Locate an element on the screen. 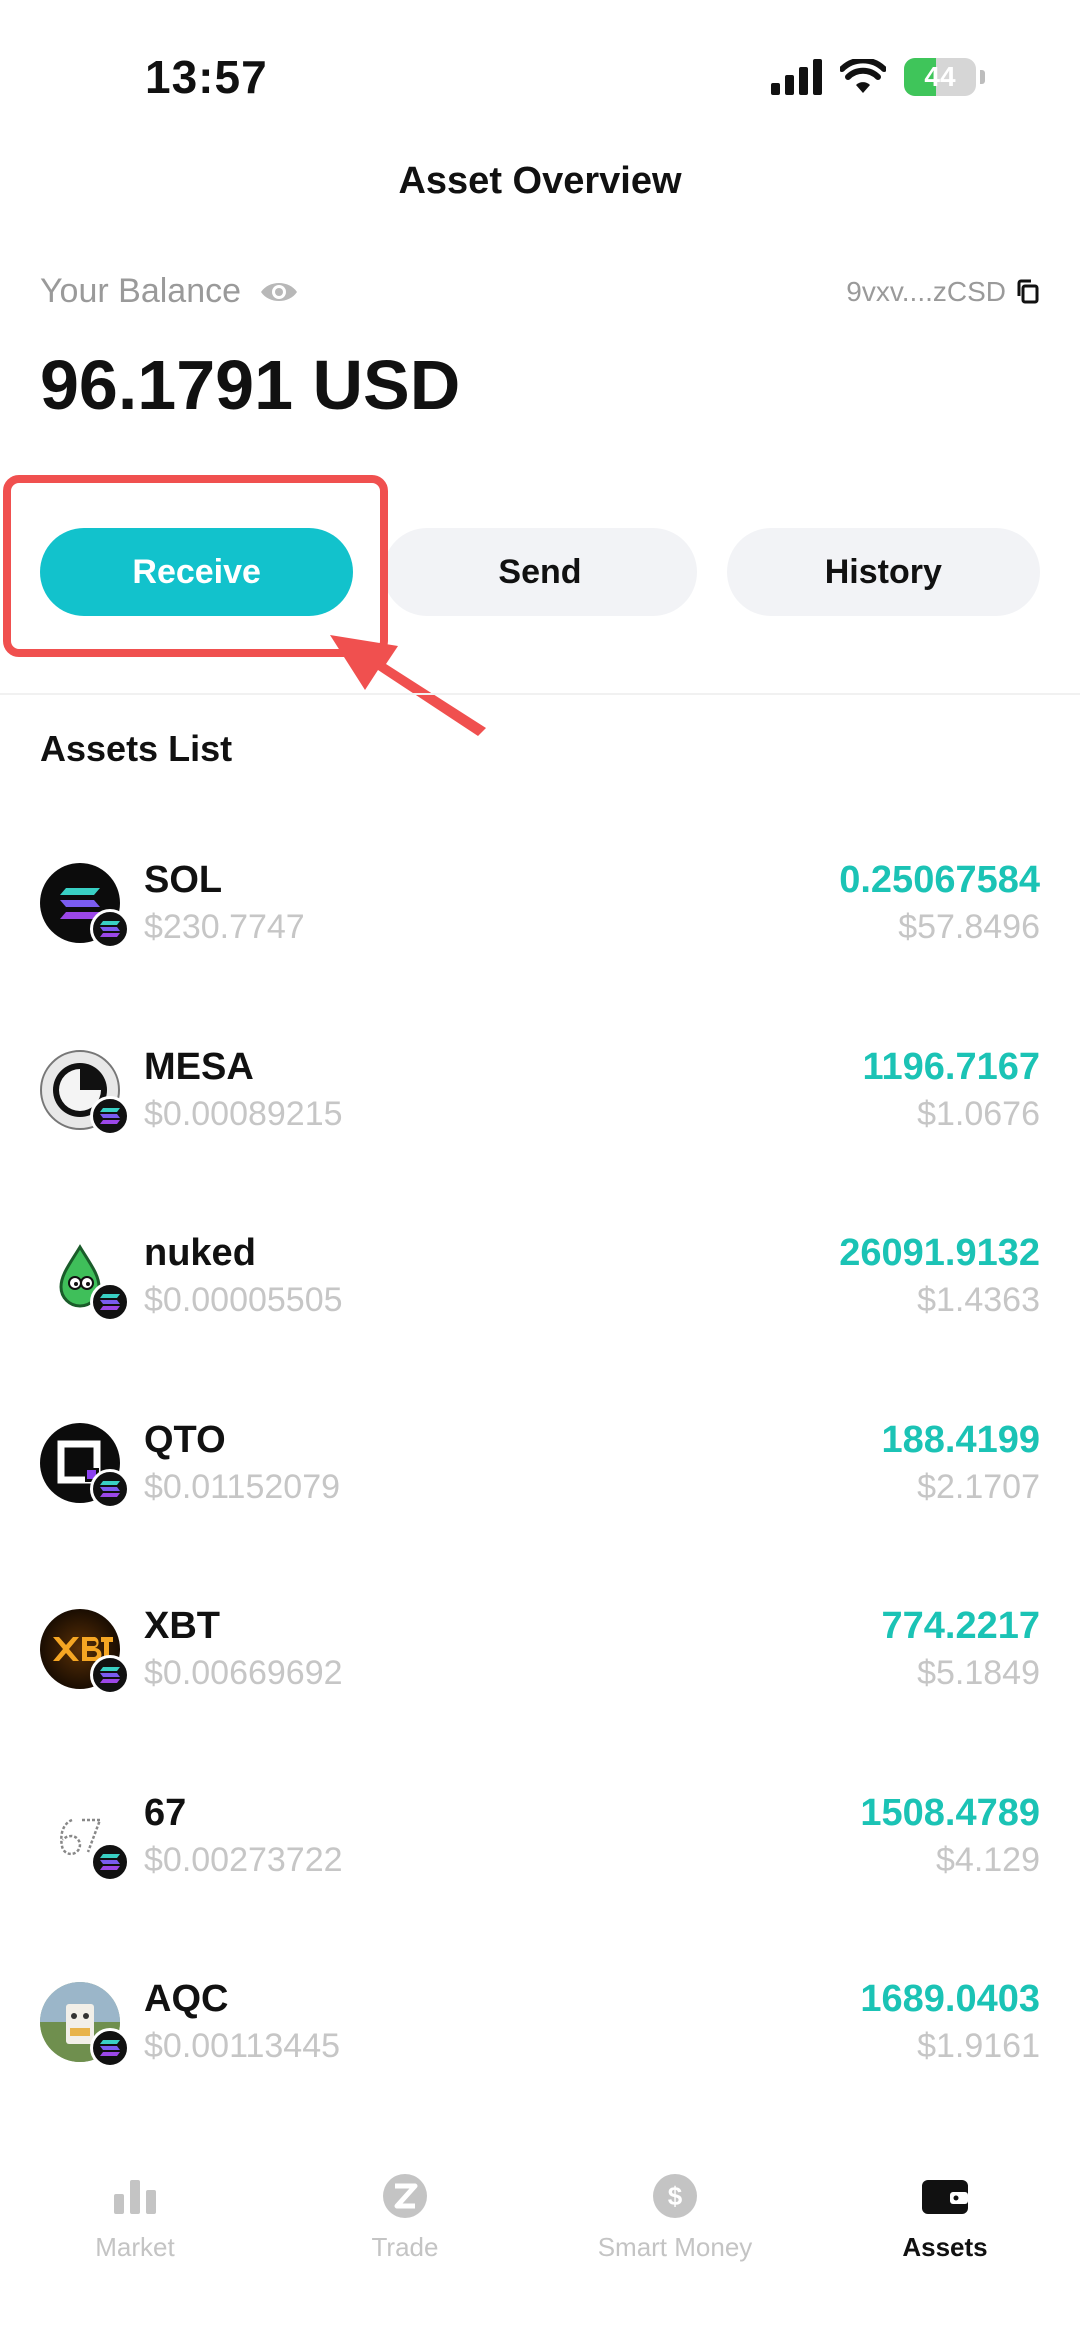 This screenshot has height=2346, width=1080. tab-smart-money: $ Smart Money is located at coordinates (675, 2245).